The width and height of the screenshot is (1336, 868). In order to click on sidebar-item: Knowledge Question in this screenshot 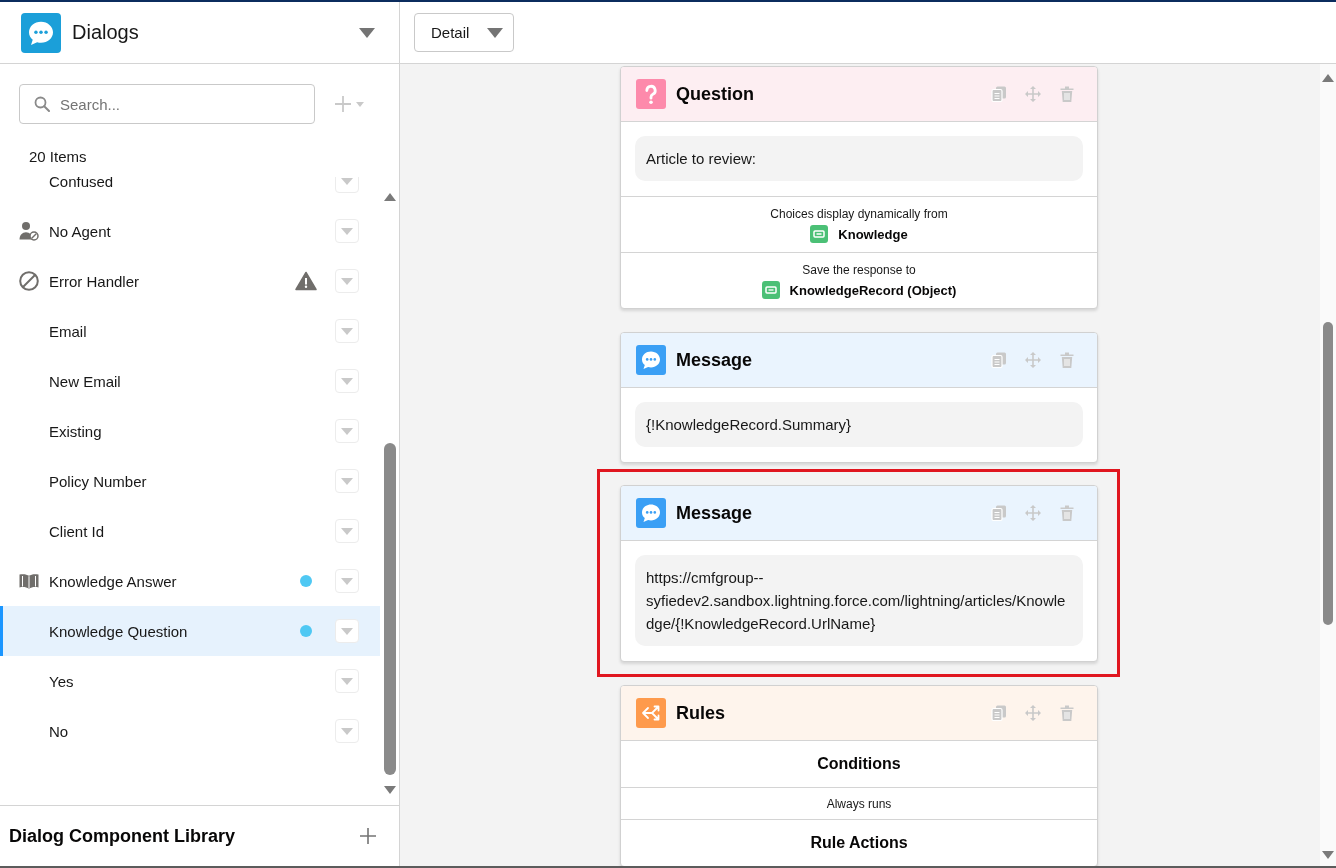, I will do `click(190, 631)`.